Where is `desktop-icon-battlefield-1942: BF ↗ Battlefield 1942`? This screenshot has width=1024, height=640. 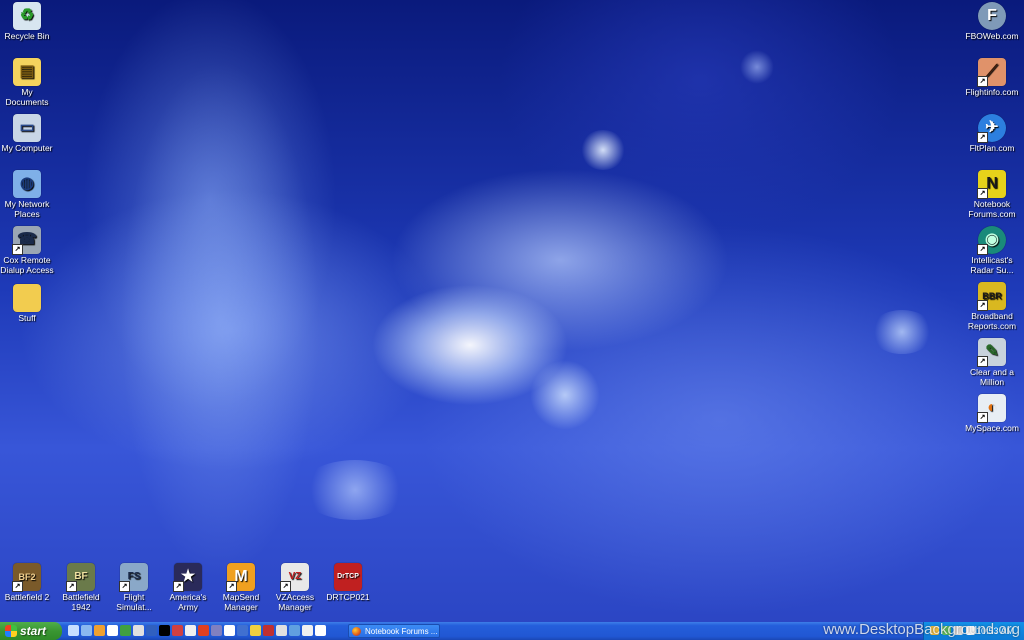 desktop-icon-battlefield-1942: BF ↗ Battlefield 1942 is located at coordinates (81, 587).